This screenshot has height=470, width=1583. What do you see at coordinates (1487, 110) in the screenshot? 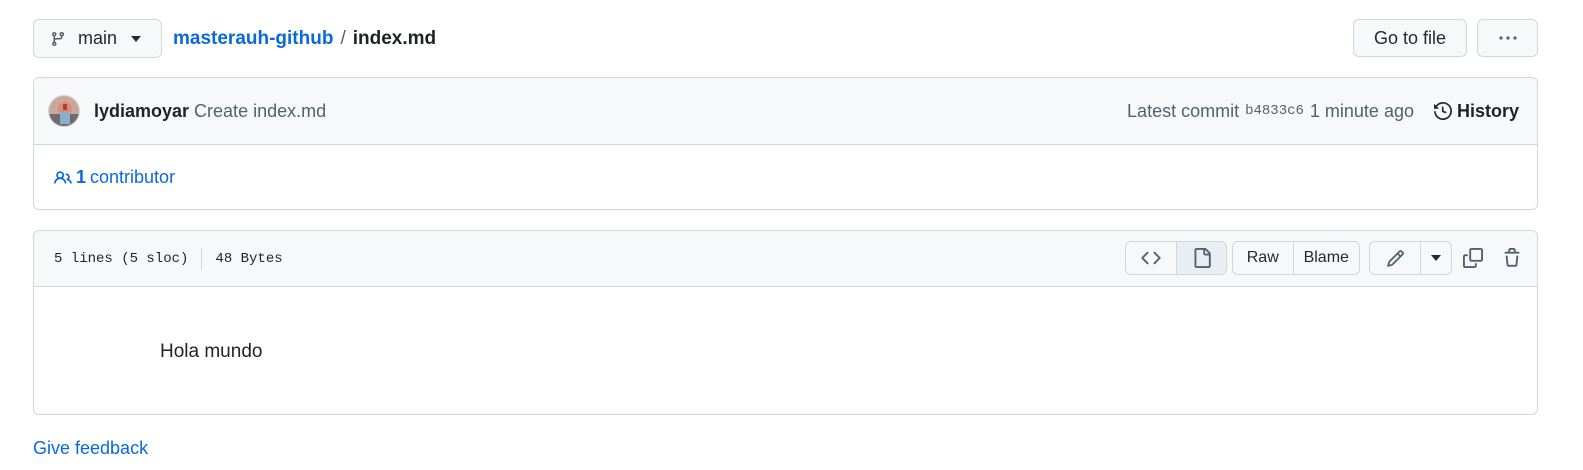
I see `history-label: History` at bounding box center [1487, 110].